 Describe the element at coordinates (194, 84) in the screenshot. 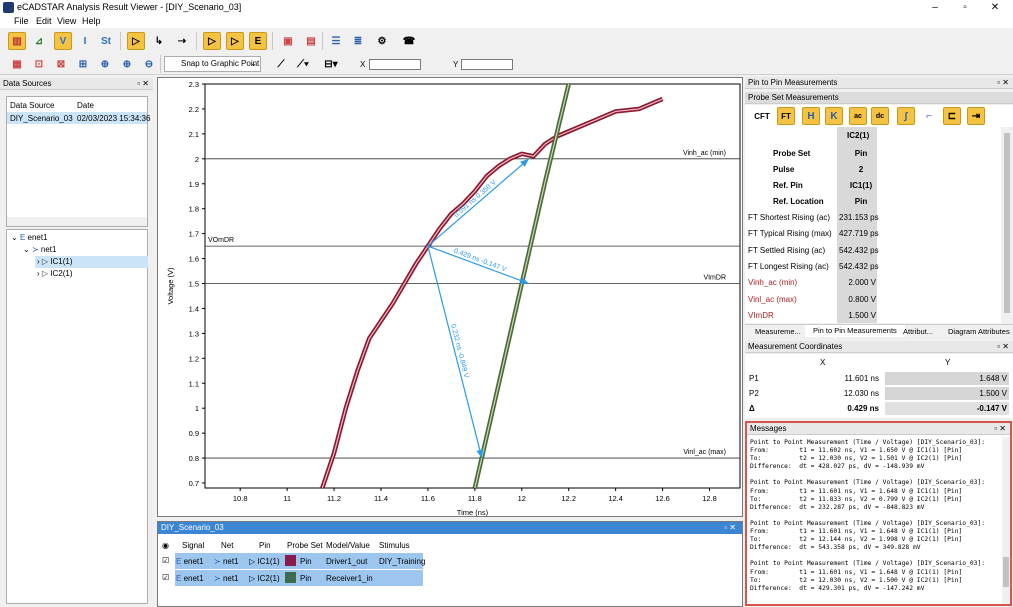

I see `y-tick-label: 2.3` at that location.